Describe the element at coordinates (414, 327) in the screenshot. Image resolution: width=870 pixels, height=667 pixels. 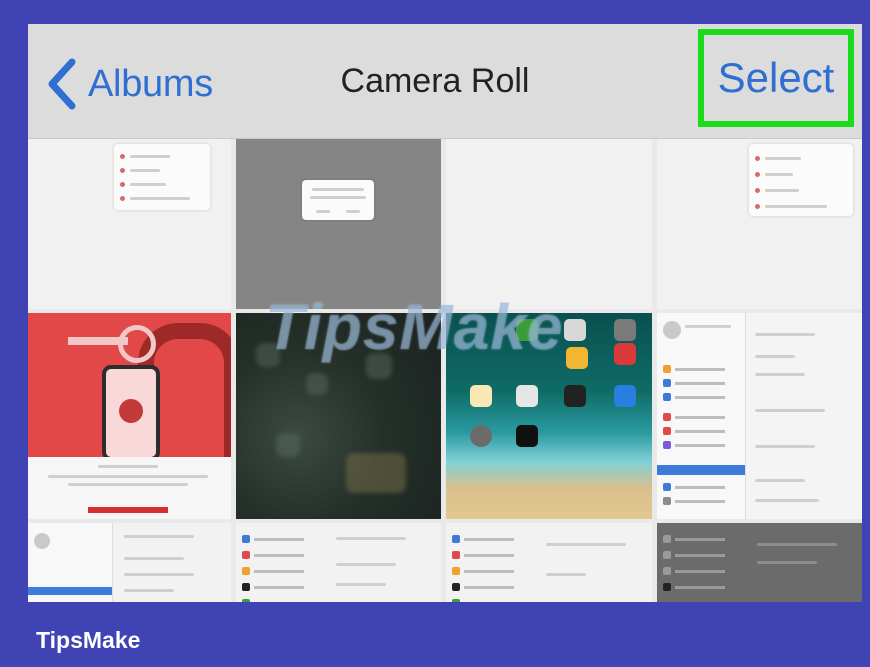
I see `watermark: TipsMake` at that location.